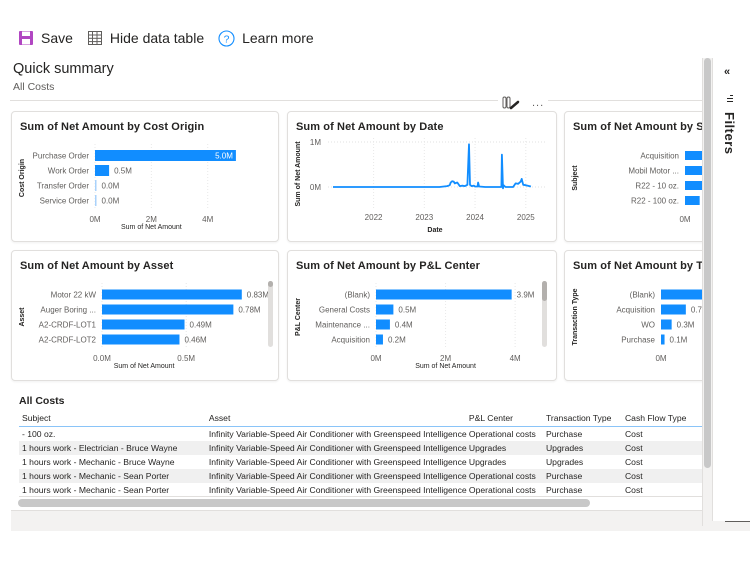 The height and width of the screenshot is (563, 750). Describe the element at coordinates (34, 87) in the screenshot. I see `page-subtitle: All Costs` at that location.